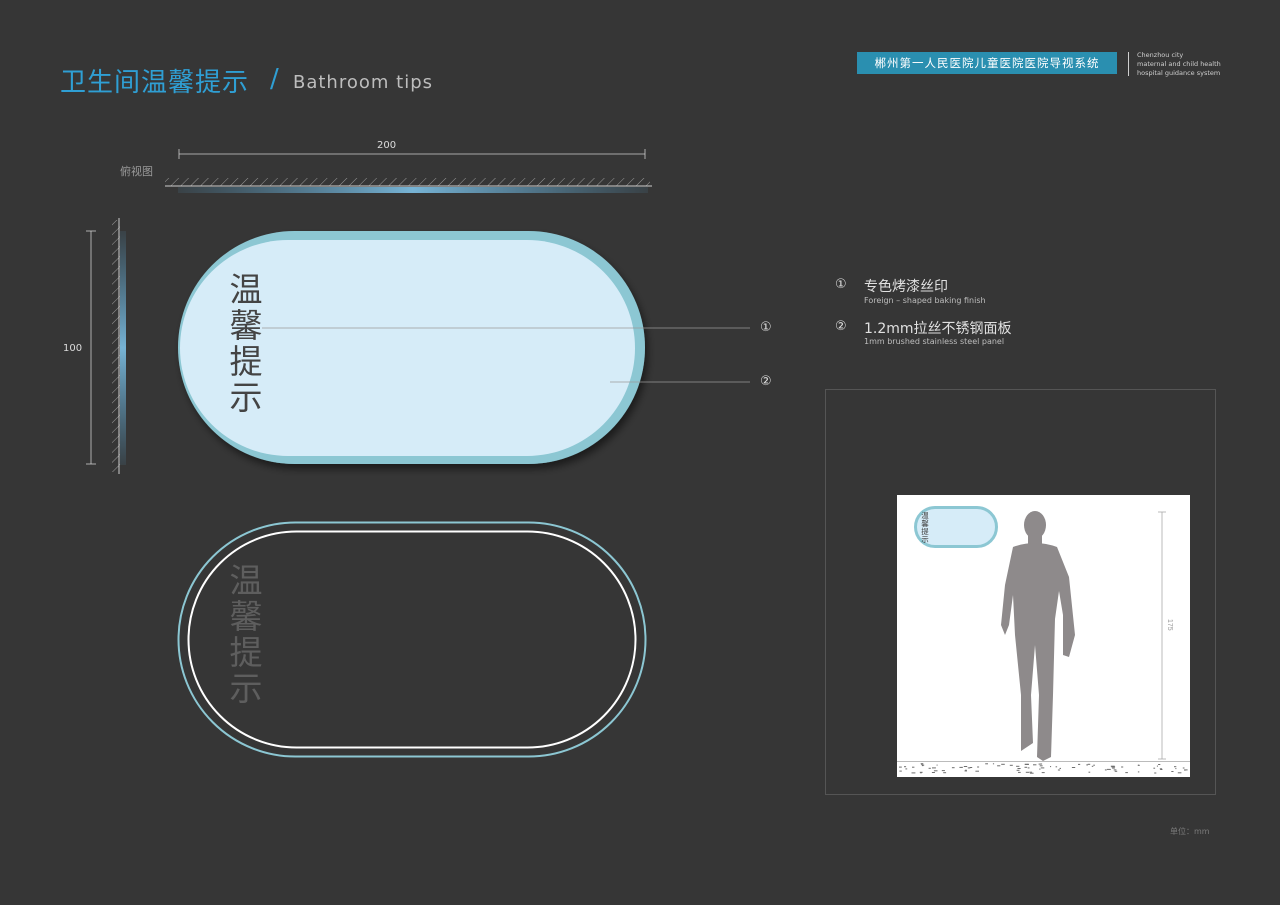 The image size is (1280, 905). I want to click on legend-text-cn: 专色烤漆丝印, so click(906, 287).